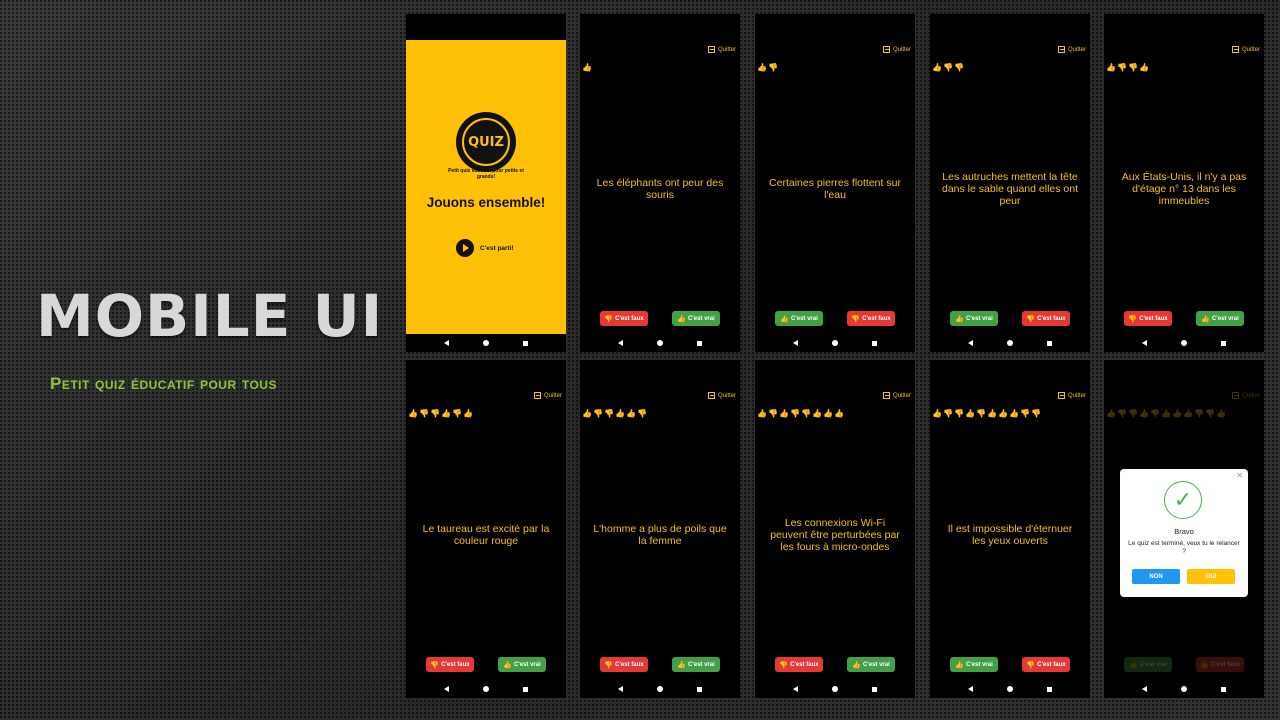 The width and height of the screenshot is (1280, 720). What do you see at coordinates (486, 202) in the screenshot?
I see `home-title: Jouons ensemble!` at bounding box center [486, 202].